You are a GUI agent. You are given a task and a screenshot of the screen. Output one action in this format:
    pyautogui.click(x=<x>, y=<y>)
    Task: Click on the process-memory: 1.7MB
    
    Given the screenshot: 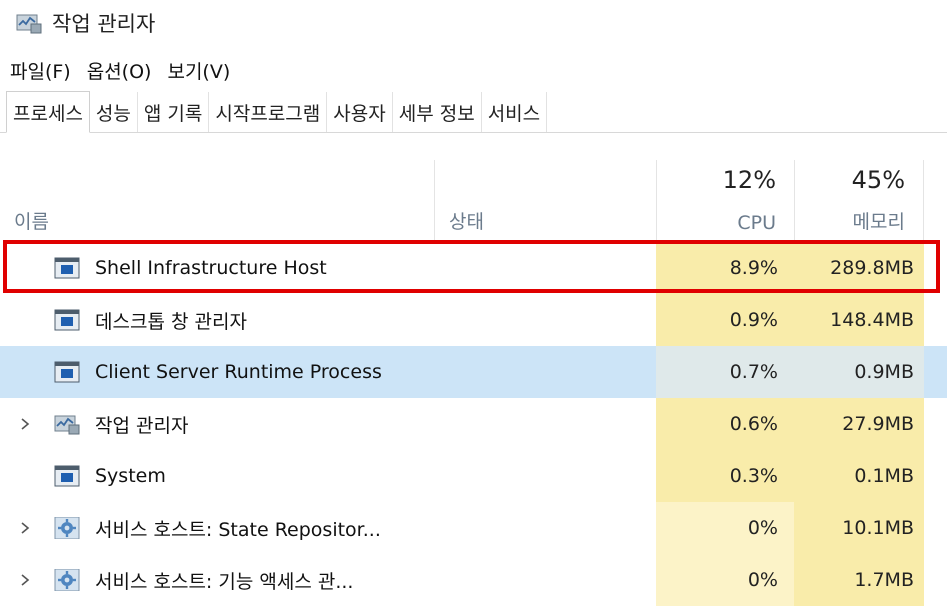 What is the action you would take?
    pyautogui.click(x=859, y=580)
    